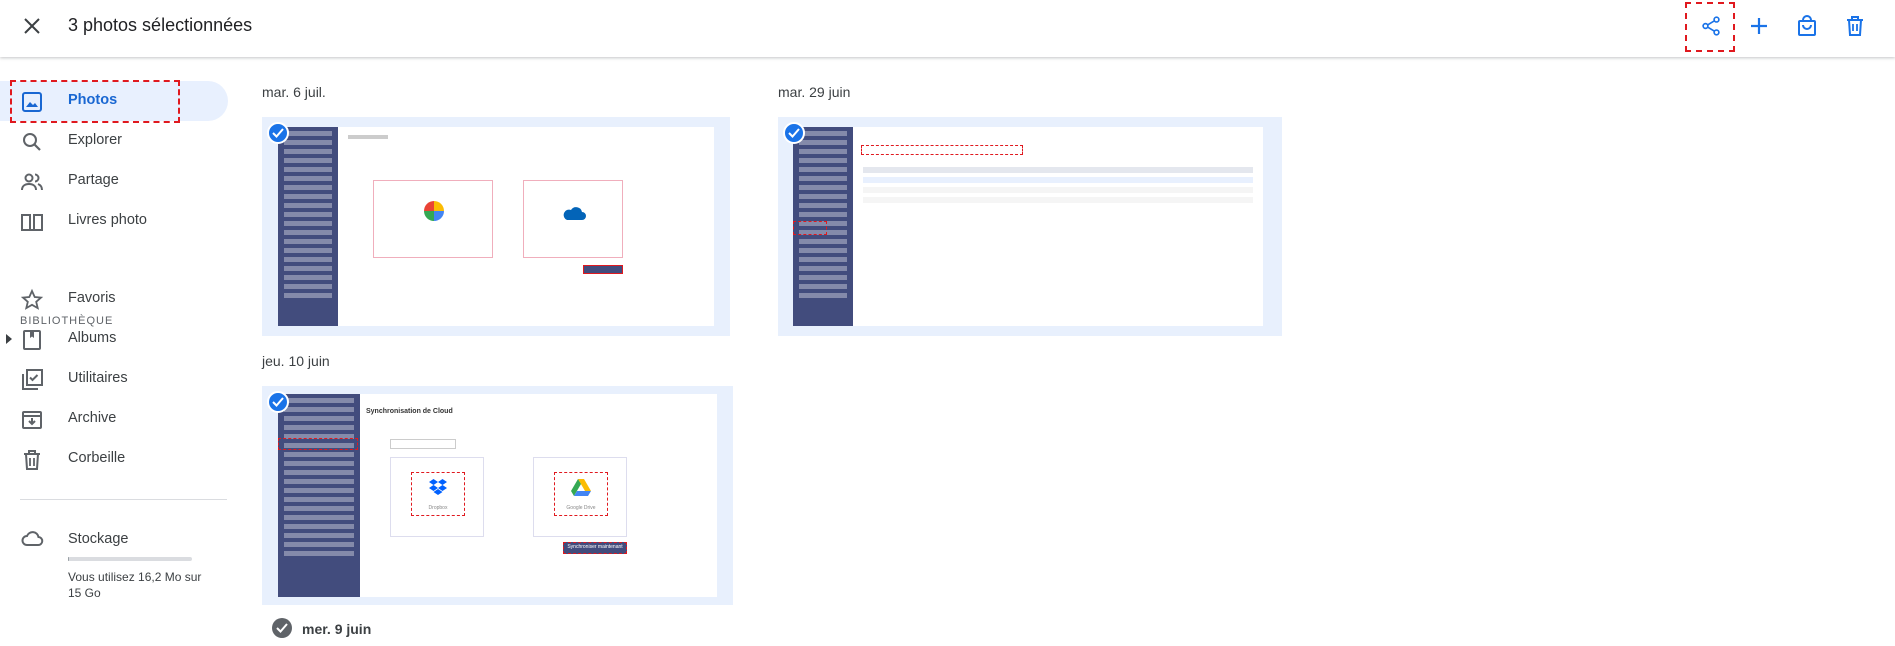 This screenshot has width=1895, height=646. I want to click on dropbox-icon, so click(438, 487).